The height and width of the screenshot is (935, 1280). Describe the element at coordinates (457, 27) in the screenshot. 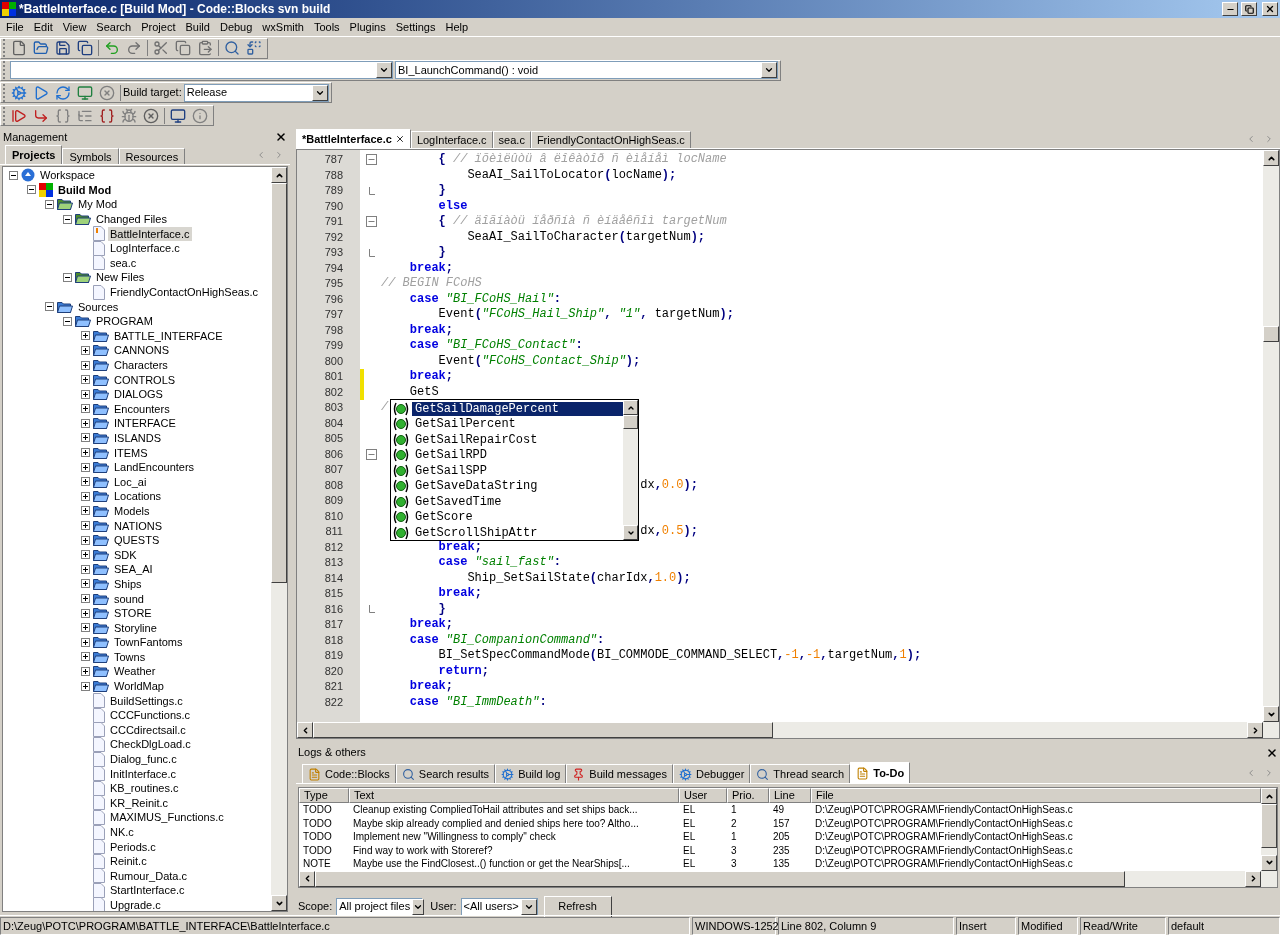

I see `menu-item: Help` at that location.